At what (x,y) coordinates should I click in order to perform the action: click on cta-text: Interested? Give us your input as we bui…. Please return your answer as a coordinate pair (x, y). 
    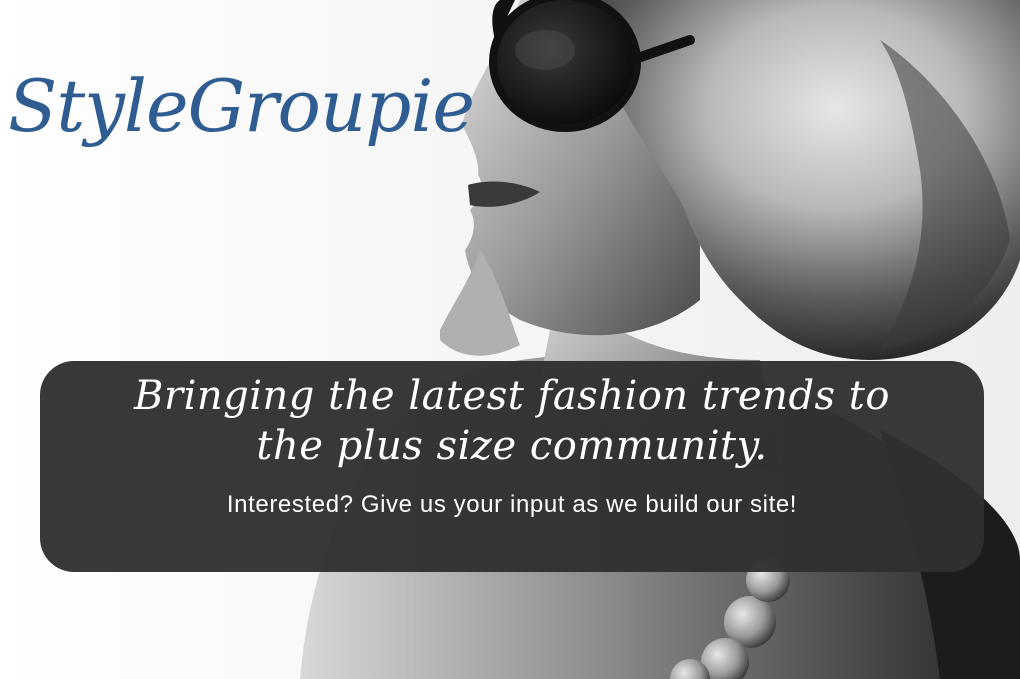
    Looking at the image, I should click on (512, 504).